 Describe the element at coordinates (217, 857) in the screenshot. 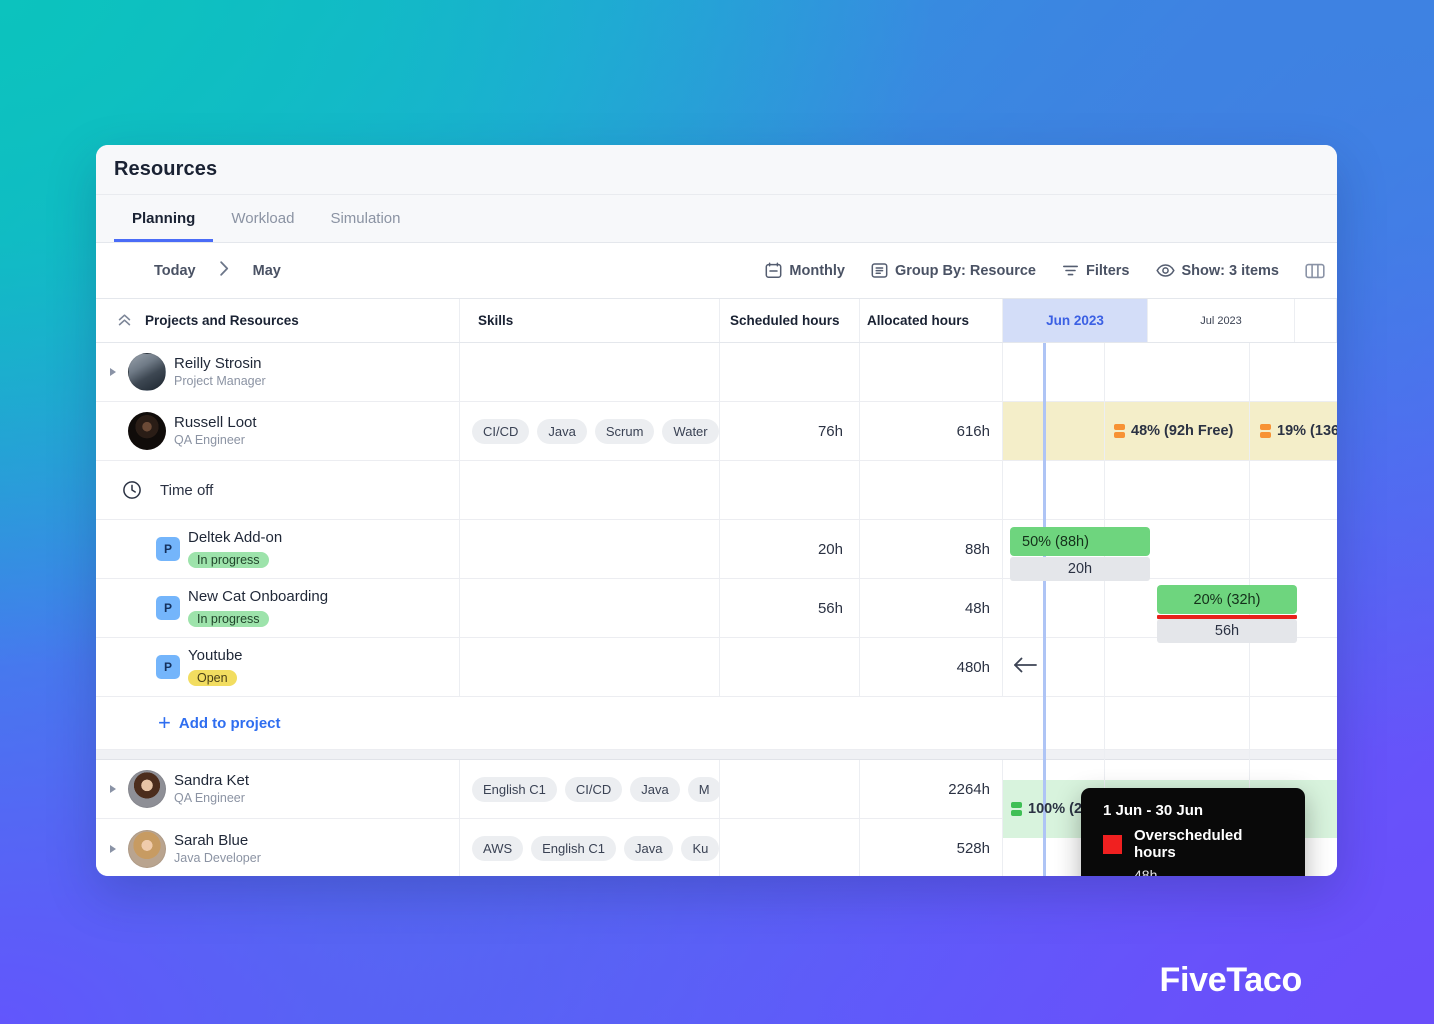

I see `resource-role: Java Developer` at that location.